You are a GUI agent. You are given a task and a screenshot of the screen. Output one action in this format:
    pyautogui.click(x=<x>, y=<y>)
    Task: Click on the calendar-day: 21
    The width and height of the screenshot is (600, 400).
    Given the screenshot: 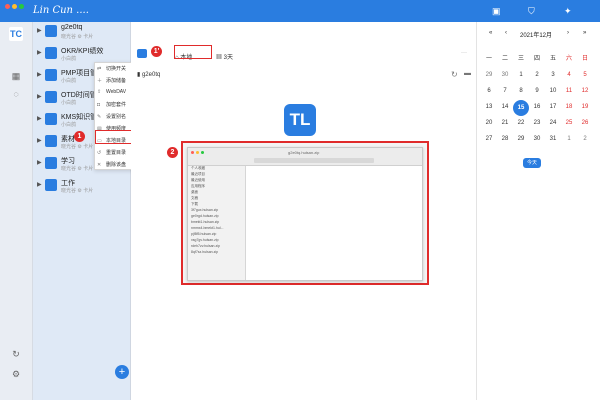 What is the action you would take?
    pyautogui.click(x=505, y=123)
    